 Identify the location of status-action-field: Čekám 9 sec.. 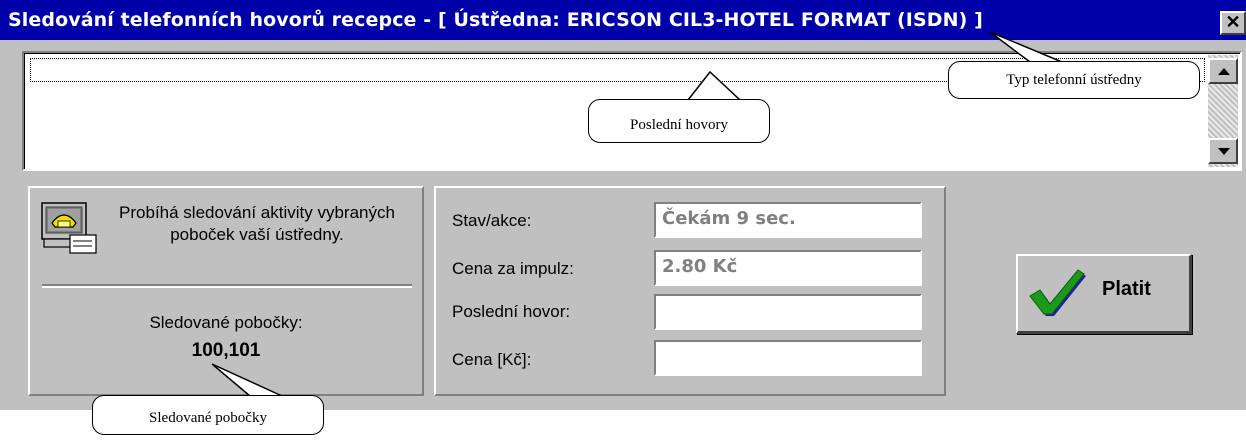
(788, 220).